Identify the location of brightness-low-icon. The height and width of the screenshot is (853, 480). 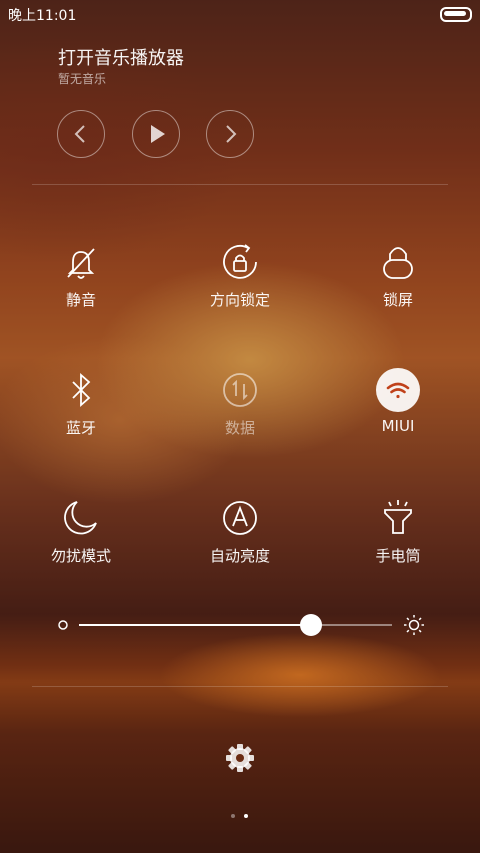
(63, 625).